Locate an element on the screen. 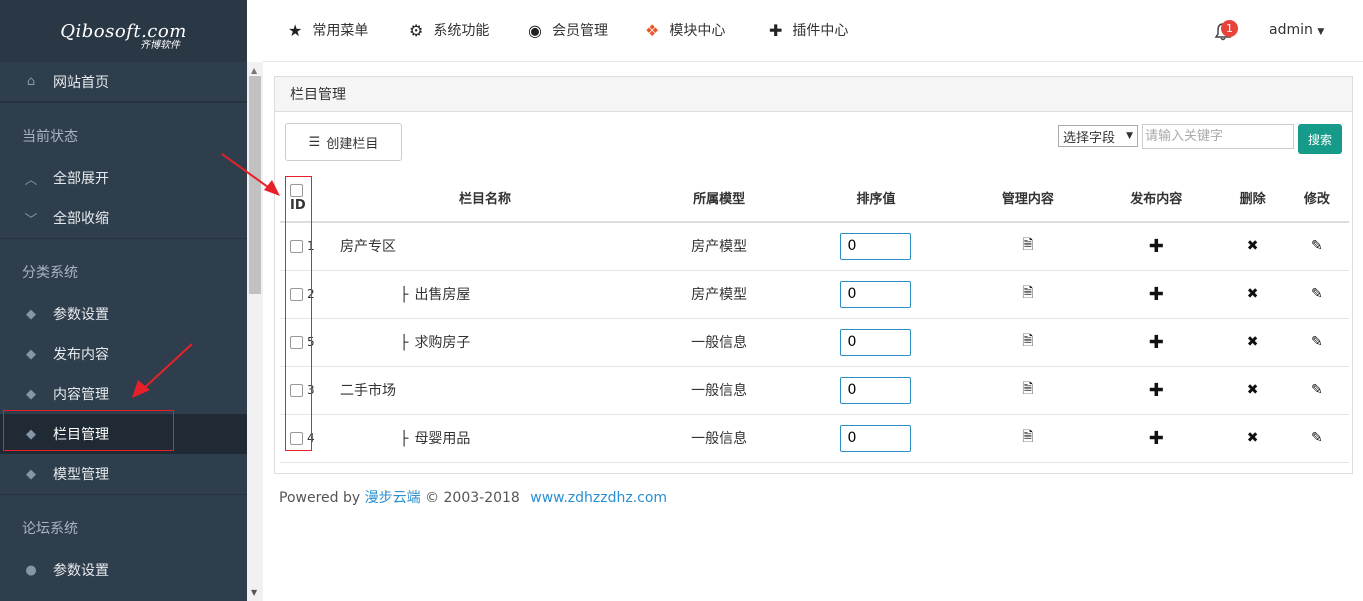 This screenshot has height=601, width=1363. user-menu: admin ▼ is located at coordinates (1296, 30).